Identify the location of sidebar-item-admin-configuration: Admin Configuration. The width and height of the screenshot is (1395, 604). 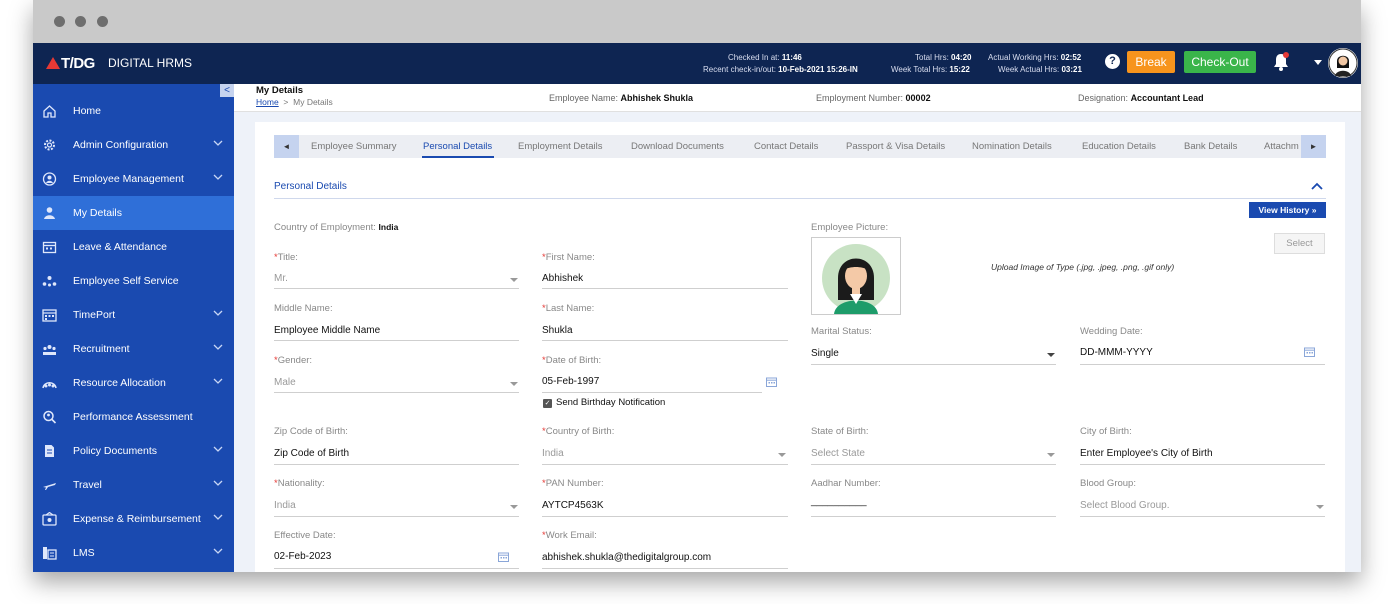
(133, 145).